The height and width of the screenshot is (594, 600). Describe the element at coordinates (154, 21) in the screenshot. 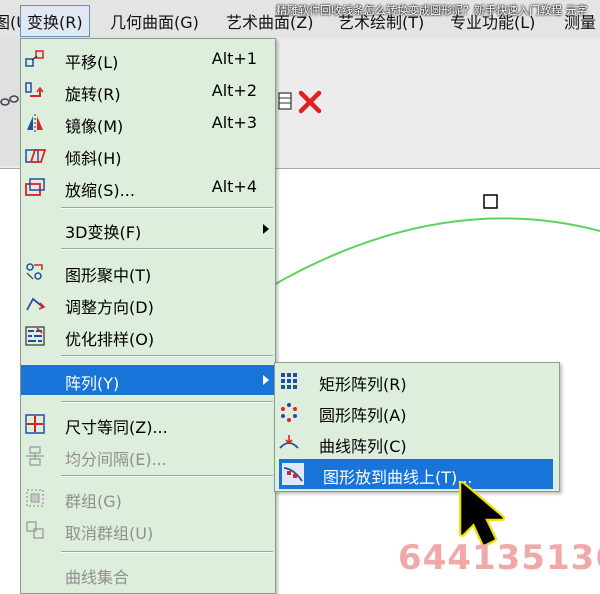

I see `menu-geometric-surface: 几何曲面(G)` at that location.